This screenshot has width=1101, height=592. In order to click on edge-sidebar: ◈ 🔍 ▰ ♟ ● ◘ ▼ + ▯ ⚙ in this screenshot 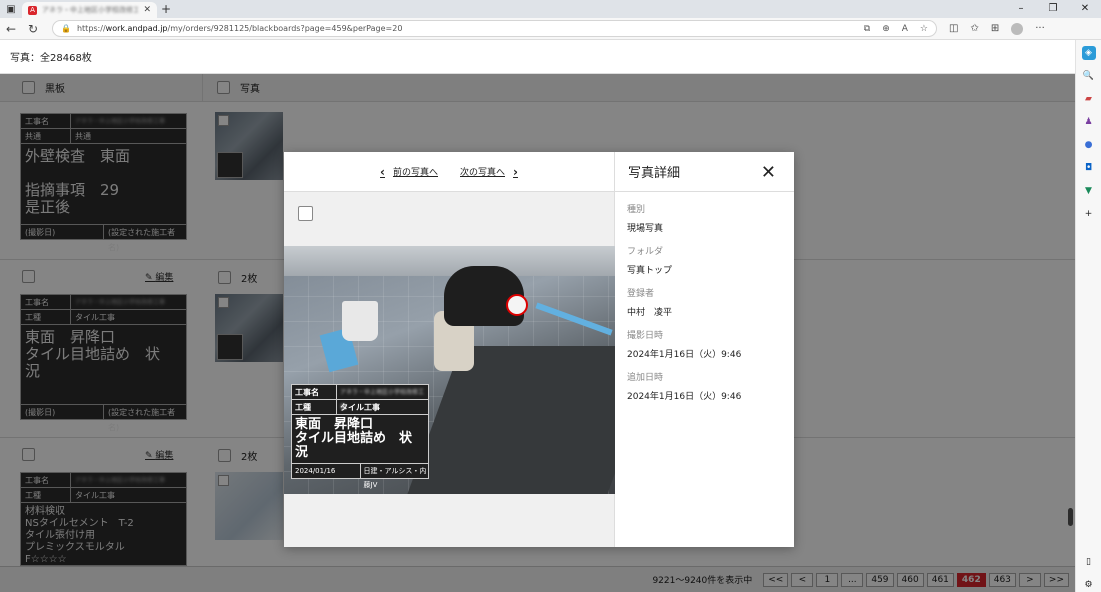, I will do `click(1088, 316)`.